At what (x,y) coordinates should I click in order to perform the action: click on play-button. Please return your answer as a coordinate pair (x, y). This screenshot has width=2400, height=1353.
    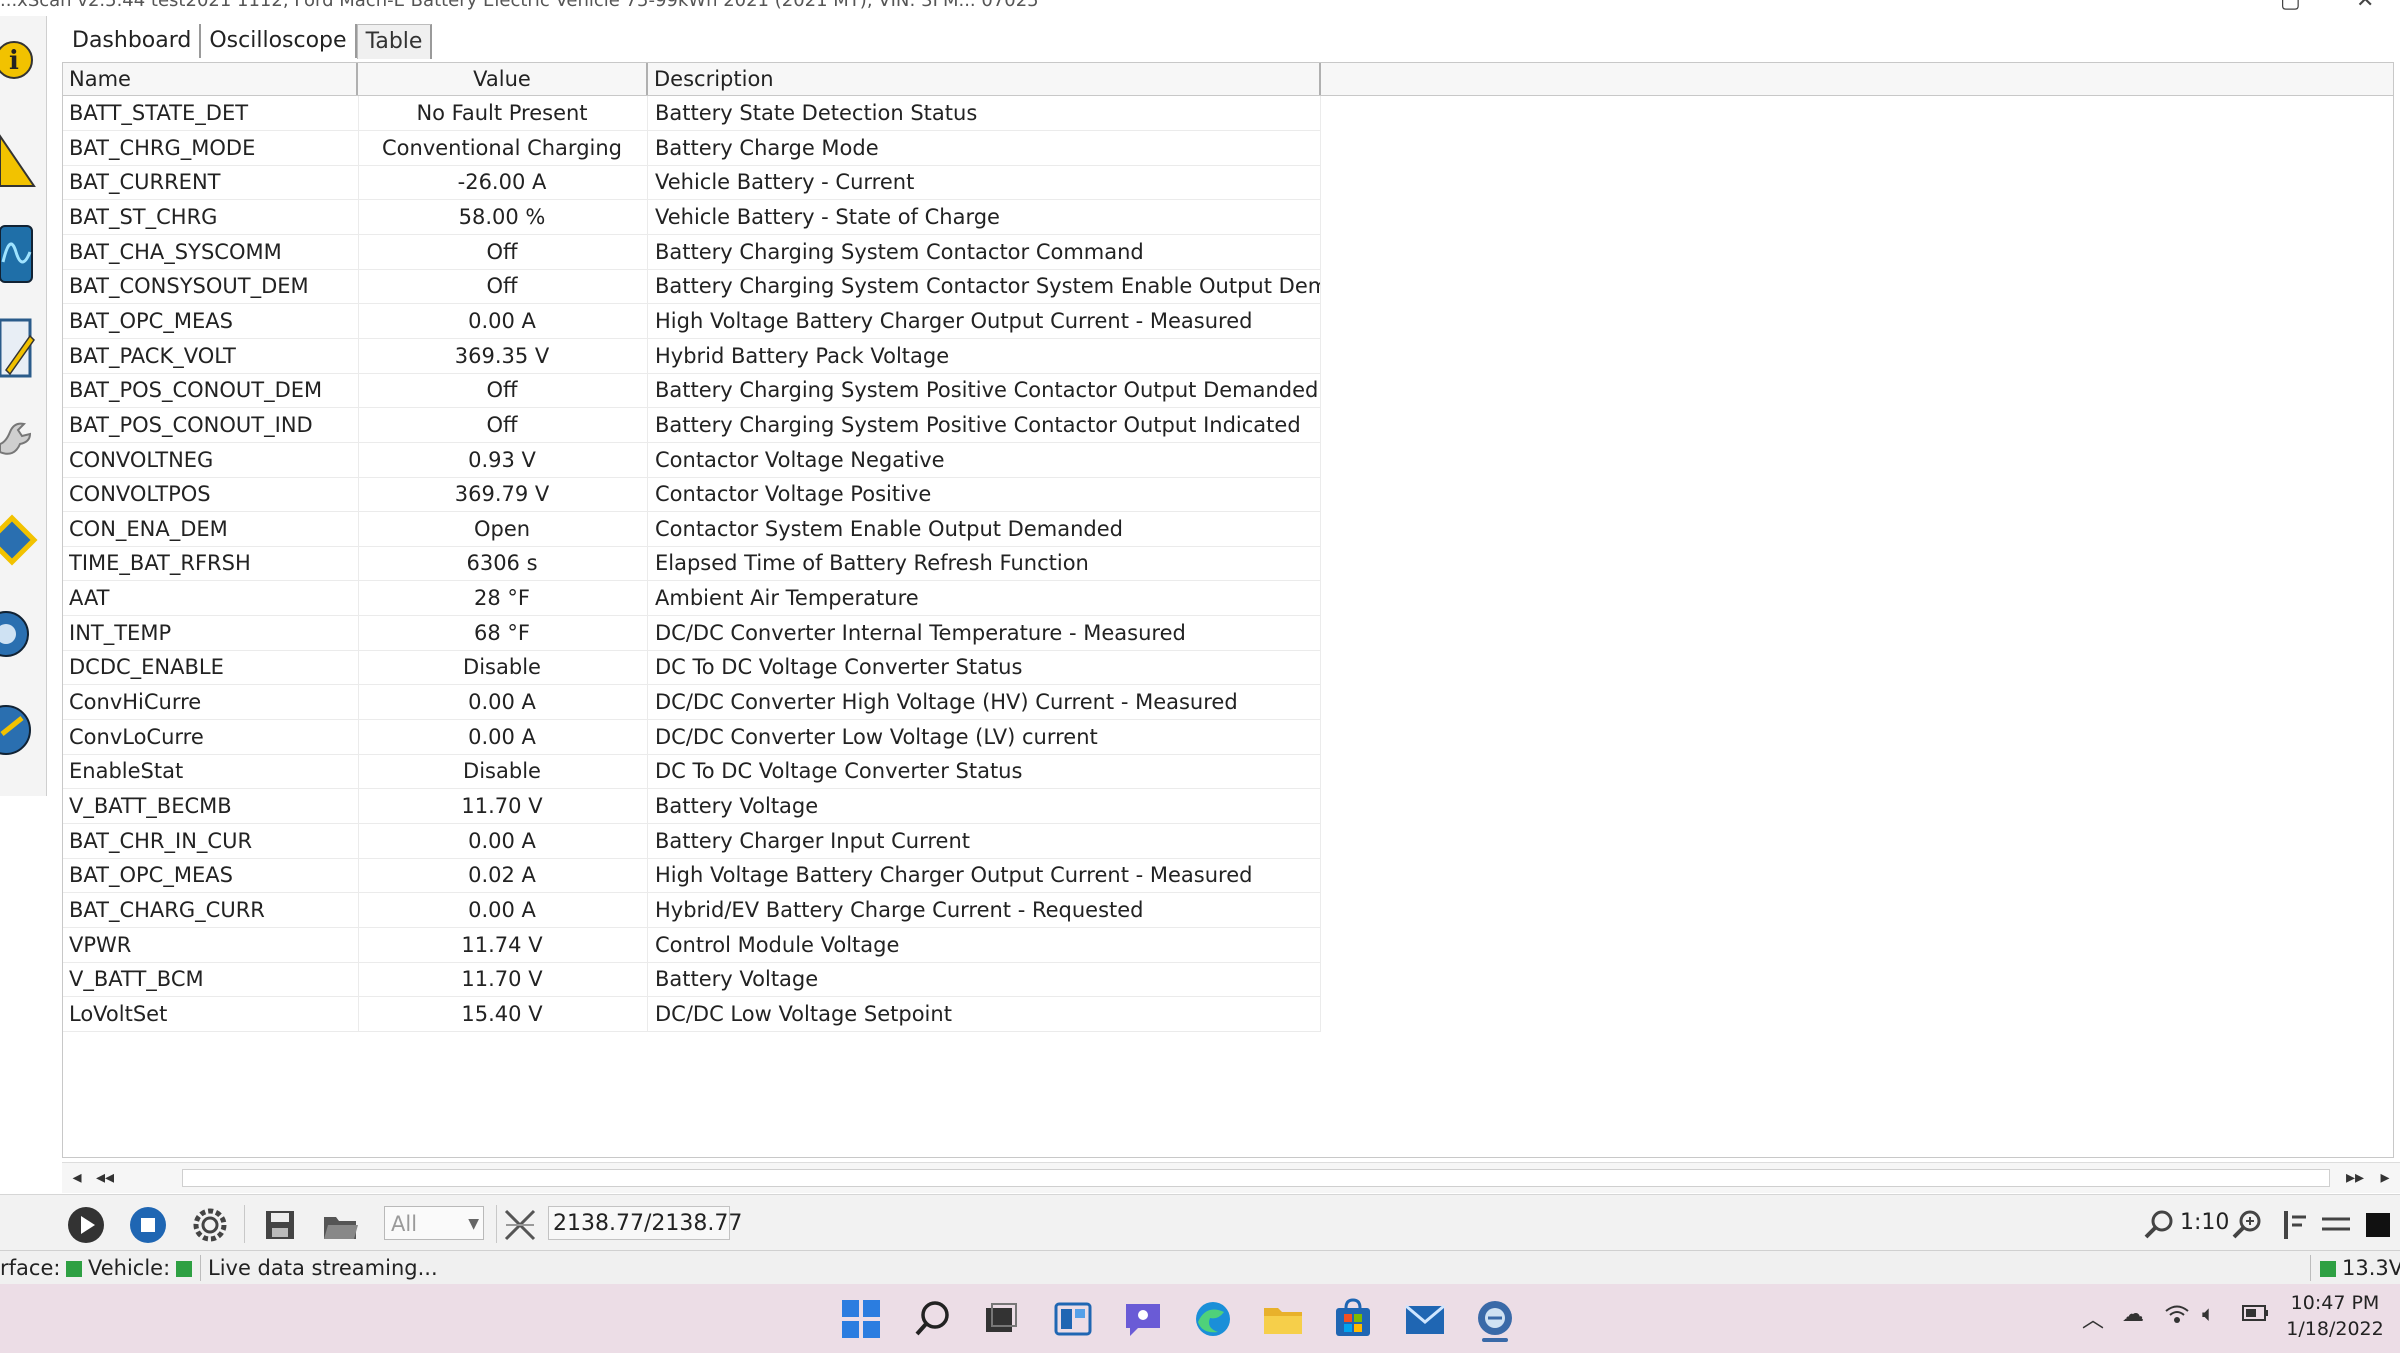
    Looking at the image, I should click on (86, 1225).